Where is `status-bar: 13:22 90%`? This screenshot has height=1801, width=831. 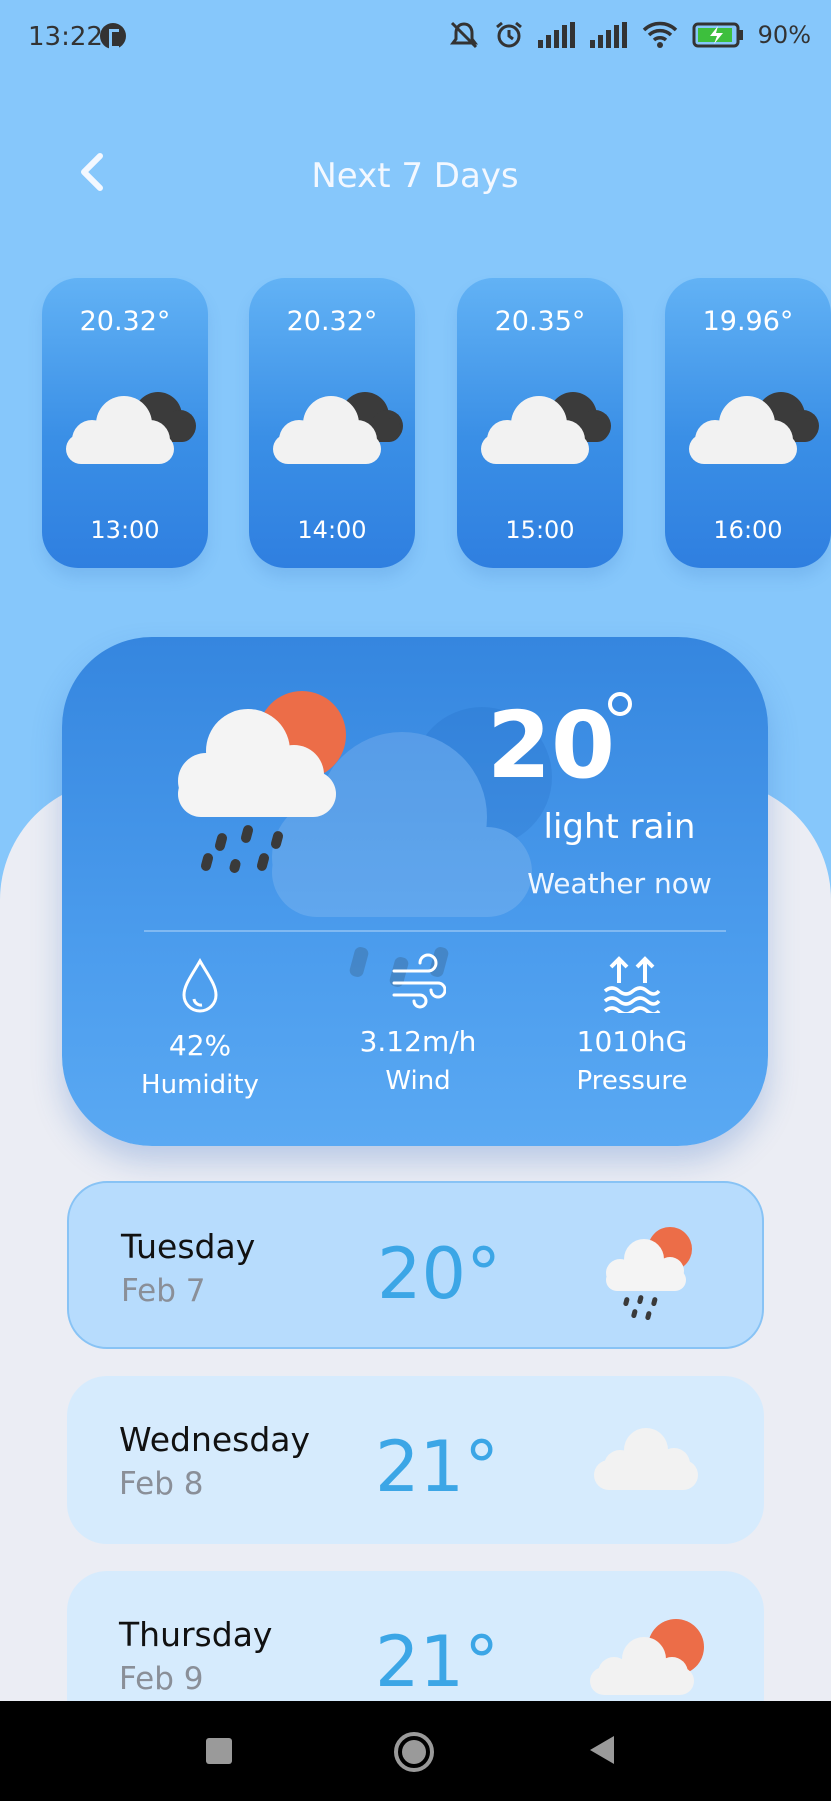
status-bar: 13:22 90% is located at coordinates (415, 37).